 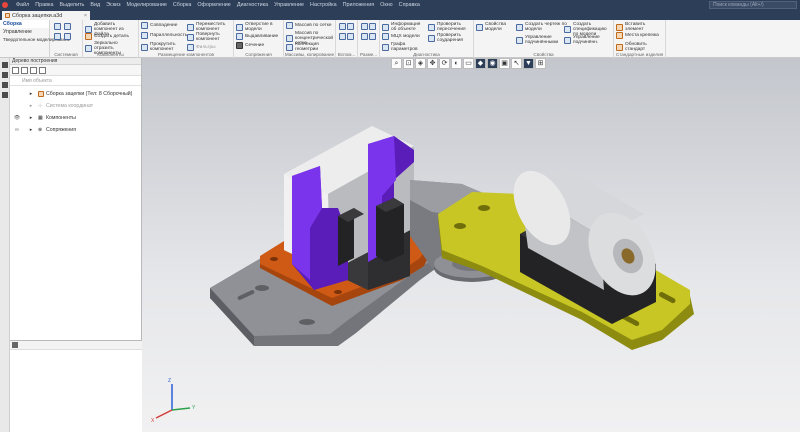 I want to click on create-part-label: Создать деталь, so click(x=111, y=36).